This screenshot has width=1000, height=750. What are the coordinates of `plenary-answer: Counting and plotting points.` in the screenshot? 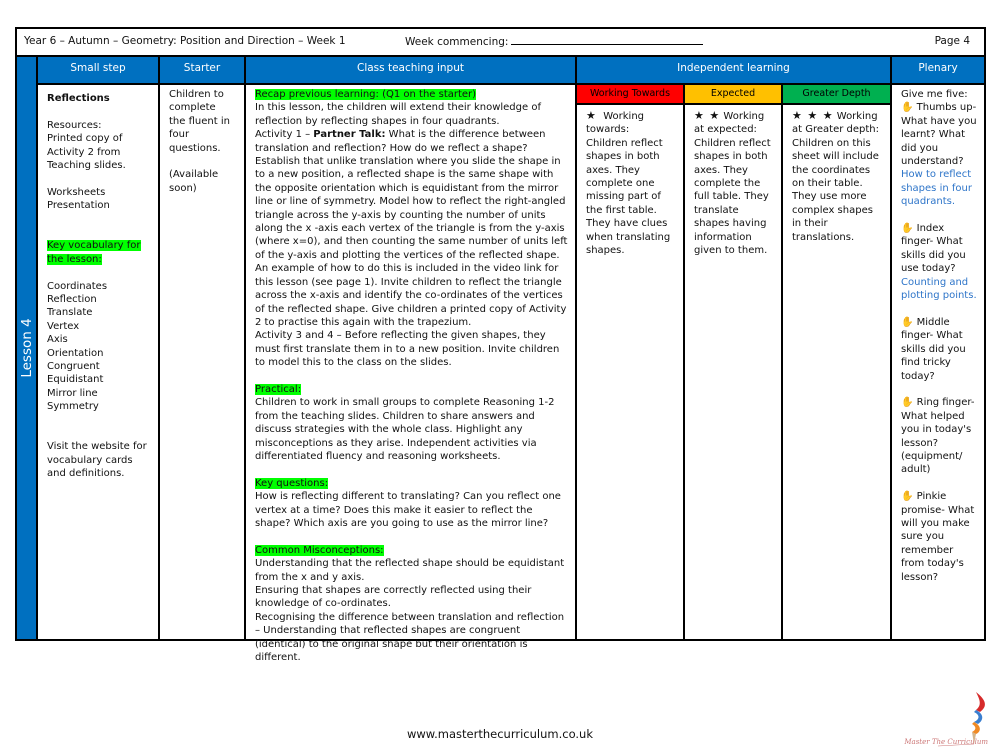 It's located at (939, 289).